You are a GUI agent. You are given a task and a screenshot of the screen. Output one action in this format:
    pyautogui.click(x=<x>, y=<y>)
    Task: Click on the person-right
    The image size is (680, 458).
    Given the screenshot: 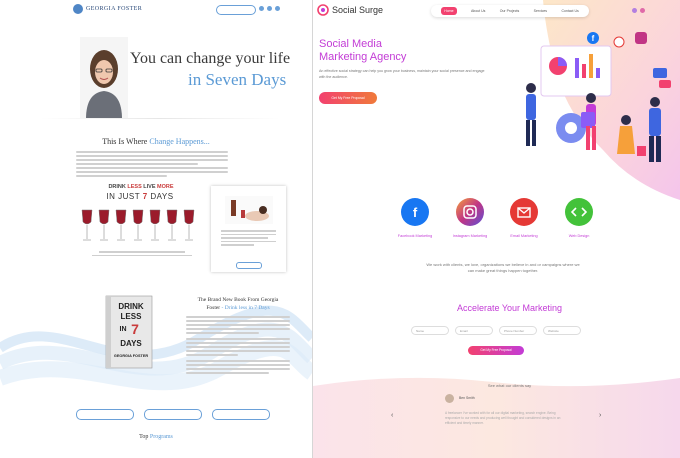 What is the action you would take?
    pyautogui.click(x=655, y=129)
    